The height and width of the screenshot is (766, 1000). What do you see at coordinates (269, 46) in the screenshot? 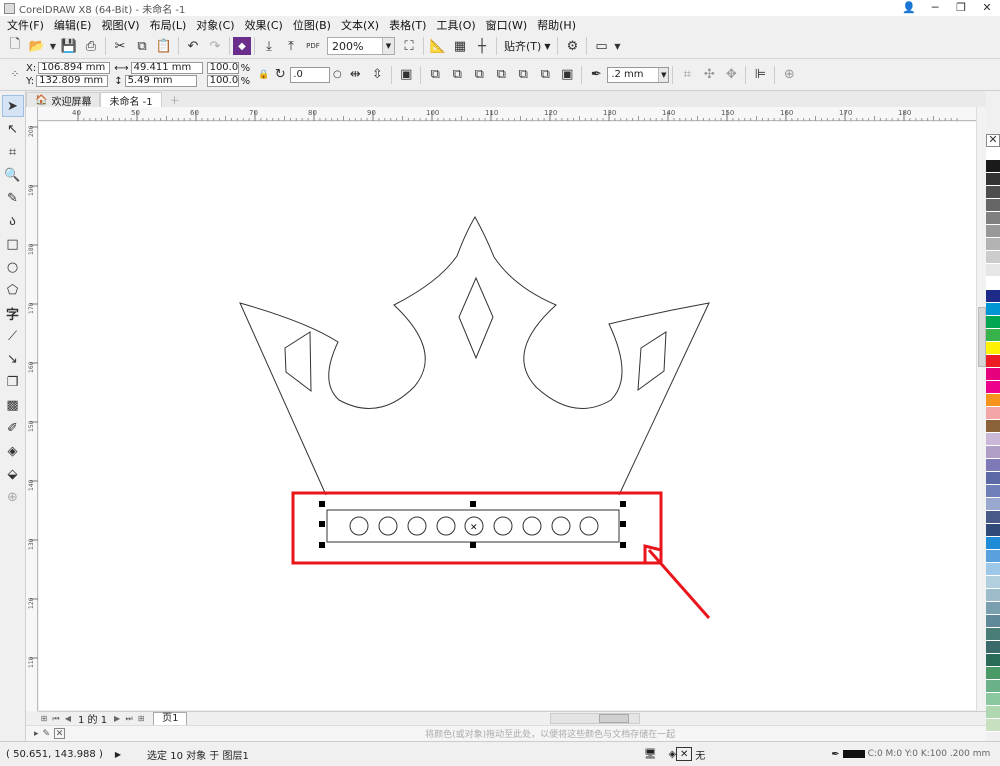
I see `import-icon: ⤓` at bounding box center [269, 46].